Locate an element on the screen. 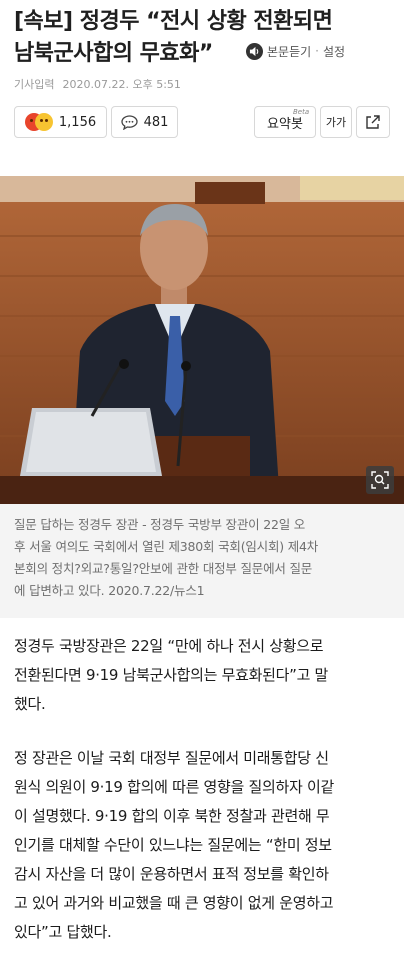  paragraph-line: 정 장관은 이날 국회 대정부 질문에서 미래통합당 신 is located at coordinates (171, 758).